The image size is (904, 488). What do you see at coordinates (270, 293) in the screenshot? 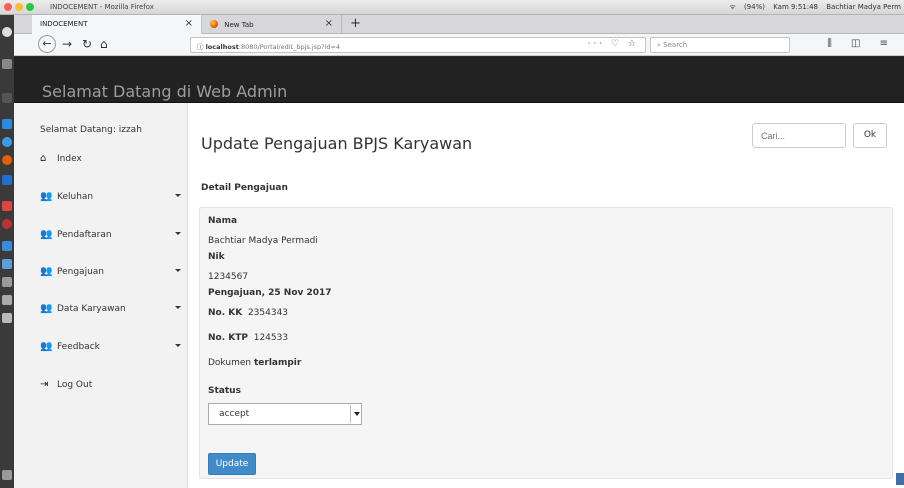
I see `pengajuan-date: Pengajuan, 25 Nov 2017` at bounding box center [270, 293].